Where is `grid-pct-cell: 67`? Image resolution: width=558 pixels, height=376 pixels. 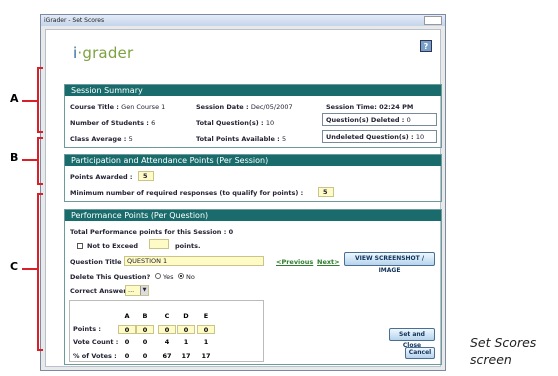
grid-pct-cell: 67 is located at coordinates (167, 356).